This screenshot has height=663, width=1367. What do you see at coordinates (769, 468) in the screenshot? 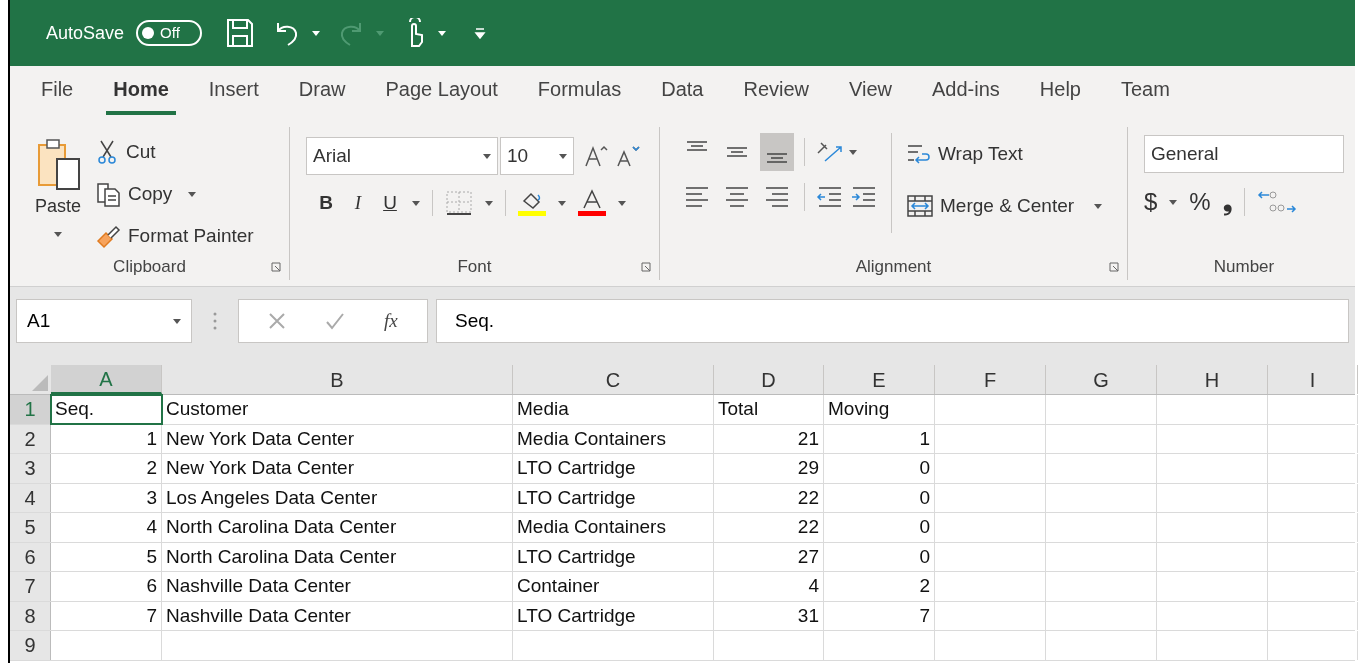
I see `table-cell: 29` at bounding box center [769, 468].